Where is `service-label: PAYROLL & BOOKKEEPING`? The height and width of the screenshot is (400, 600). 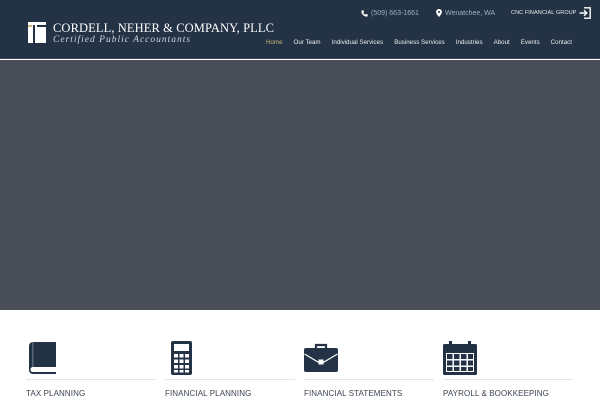
service-label: PAYROLL & BOOKKEEPING is located at coordinates (496, 393).